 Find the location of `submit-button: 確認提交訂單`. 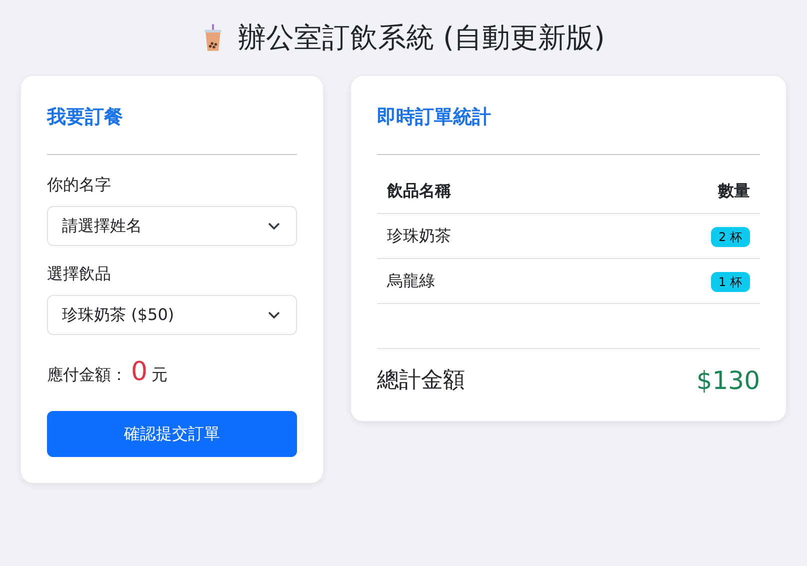

submit-button: 確認提交訂單 is located at coordinates (172, 434).